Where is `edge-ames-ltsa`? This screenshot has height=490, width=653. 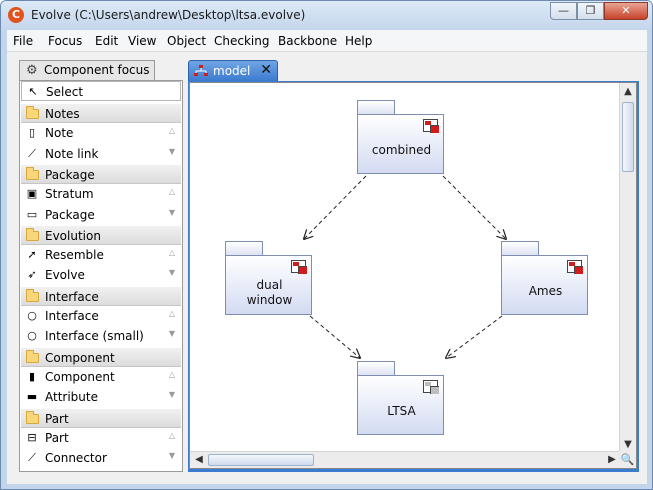 edge-ames-ltsa is located at coordinates (474, 336).